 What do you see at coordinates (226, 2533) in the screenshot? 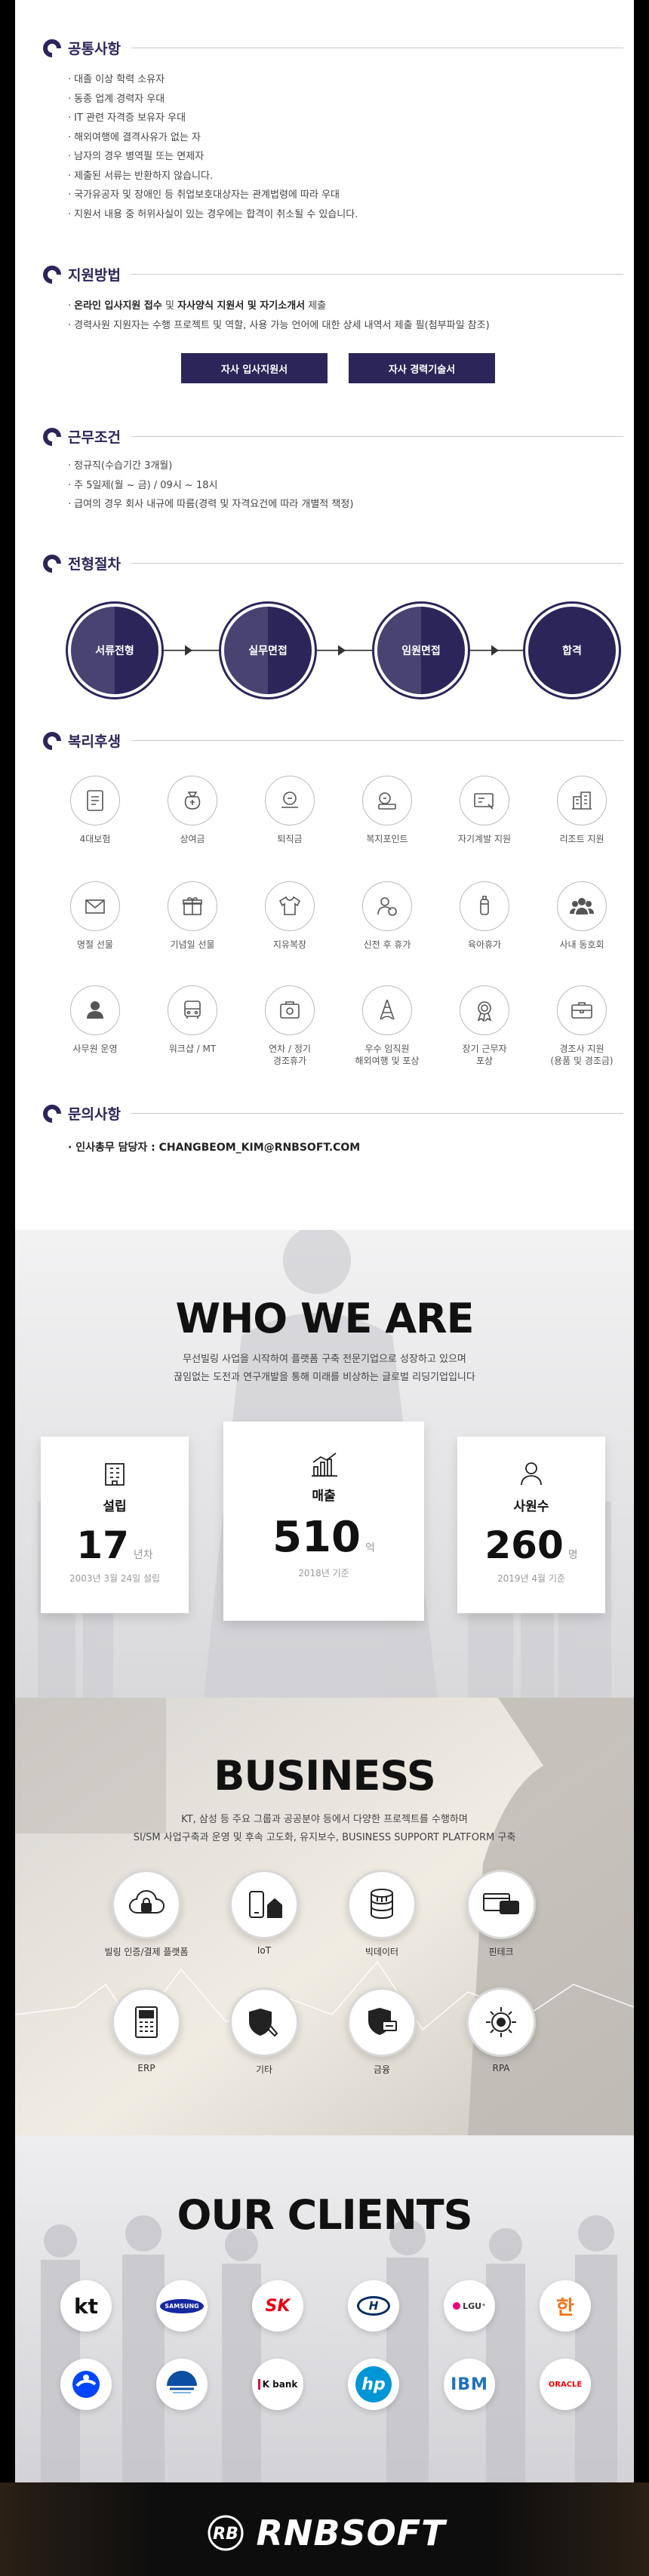
I see `rnb-logo-icon: RB` at bounding box center [226, 2533].